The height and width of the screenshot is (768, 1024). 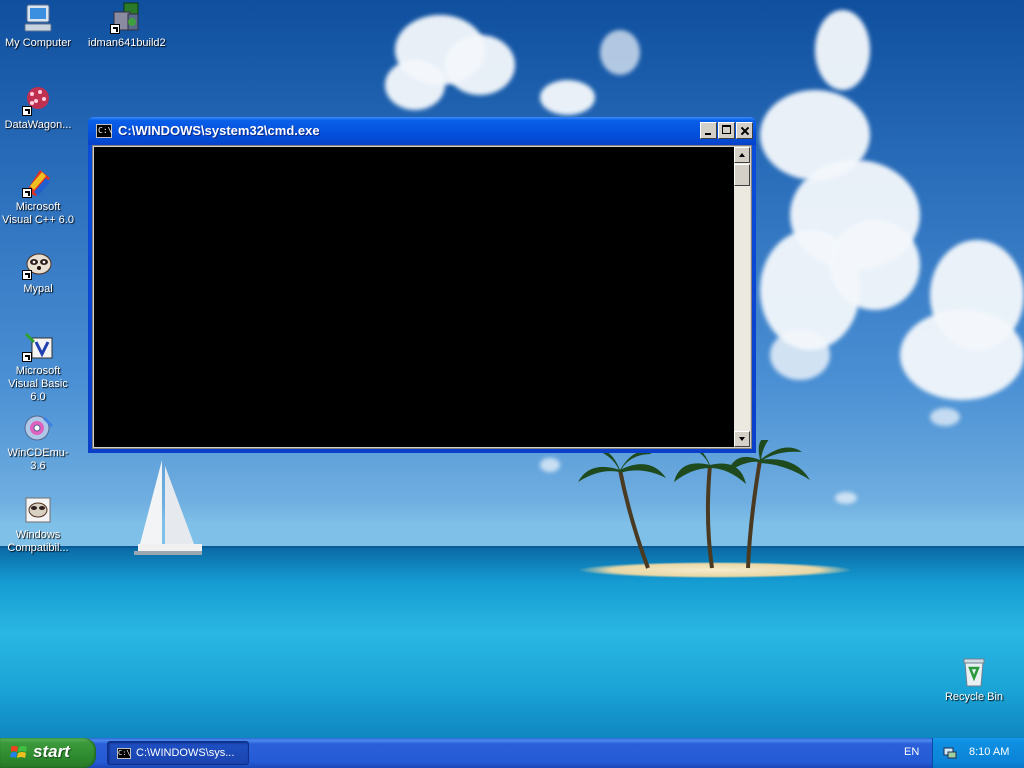 I want to click on sailboat, so click(x=168, y=507).